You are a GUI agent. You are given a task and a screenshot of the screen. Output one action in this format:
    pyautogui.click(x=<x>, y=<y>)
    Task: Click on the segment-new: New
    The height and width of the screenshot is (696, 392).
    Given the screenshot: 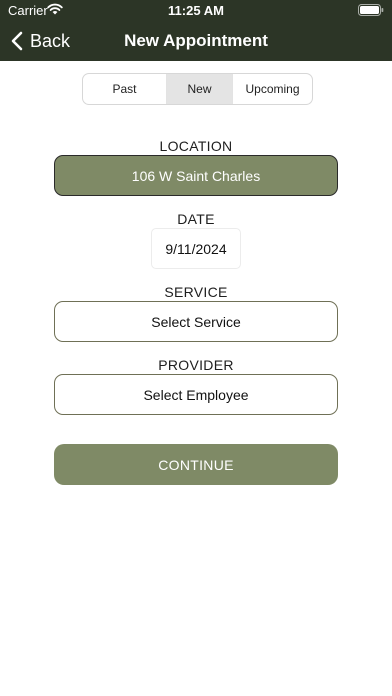 What is the action you would take?
    pyautogui.click(x=199, y=89)
    